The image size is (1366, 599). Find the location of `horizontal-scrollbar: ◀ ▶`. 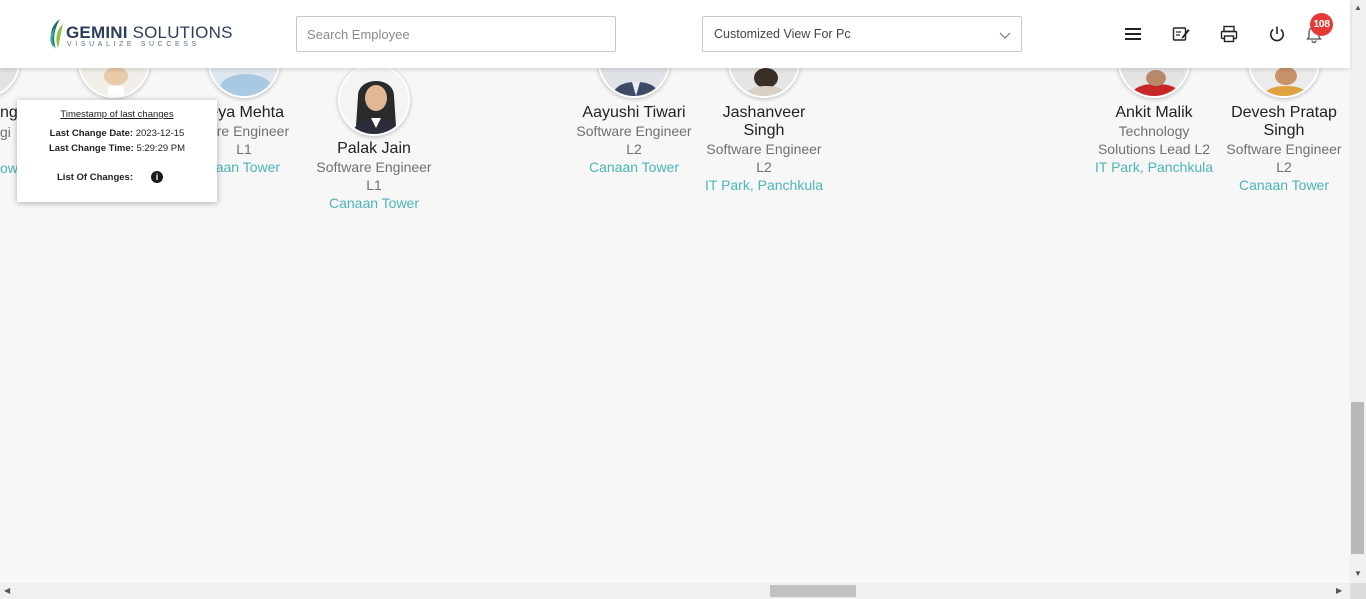

horizontal-scrollbar: ◀ ▶ is located at coordinates (675, 591).